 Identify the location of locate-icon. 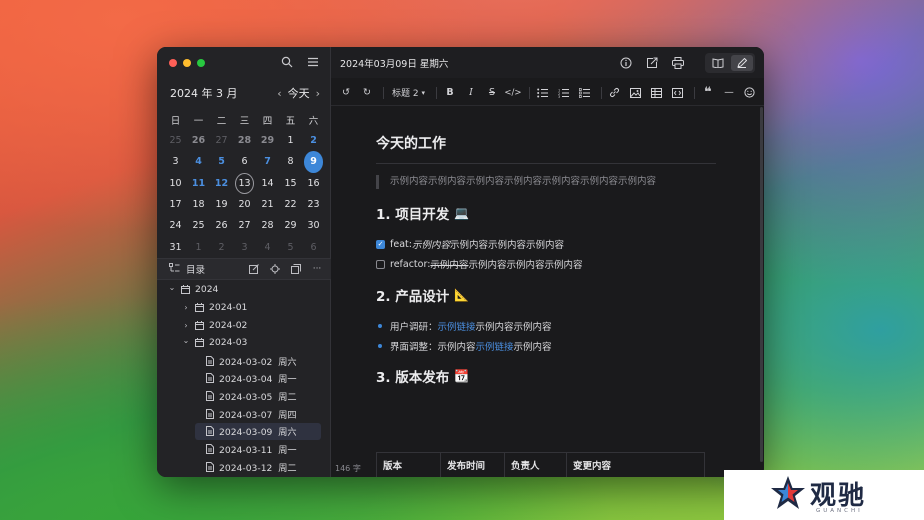
(275, 269).